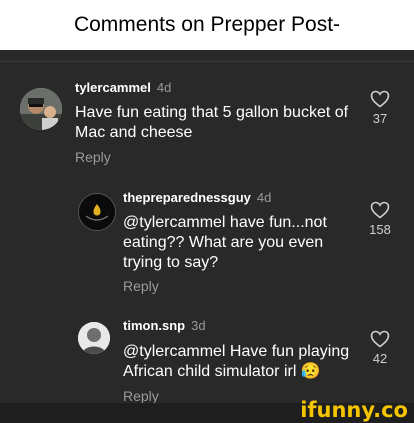 Image resolution: width=414 pixels, height=423 pixels. Describe the element at coordinates (236, 351) in the screenshot. I see `comment-line: @tylercammel Have fun playing` at that location.